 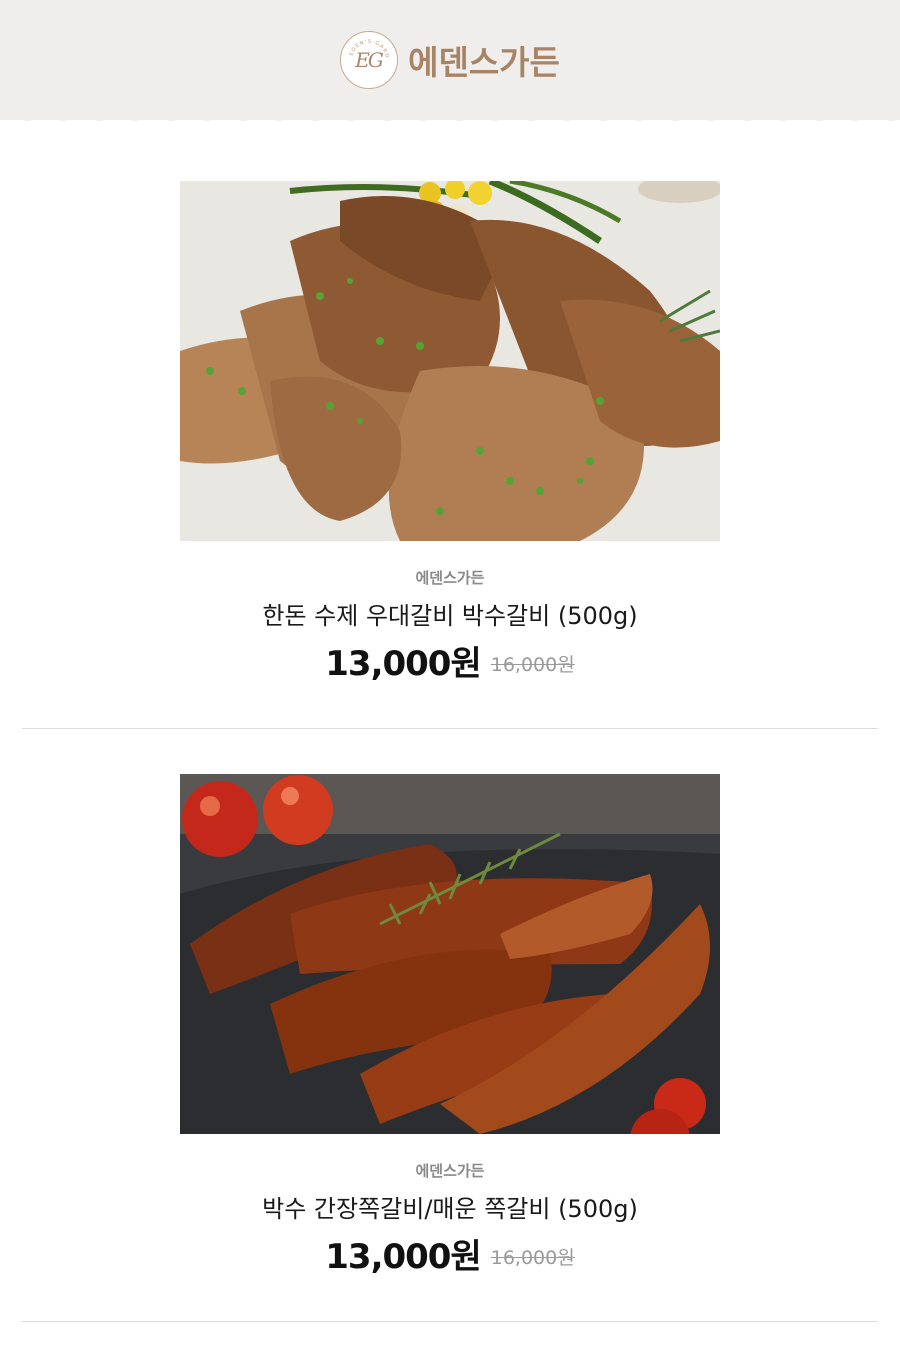 What do you see at coordinates (450, 613) in the screenshot?
I see `product-name: 한돈 수제 우대갈비 박수갈비 (500g)` at bounding box center [450, 613].